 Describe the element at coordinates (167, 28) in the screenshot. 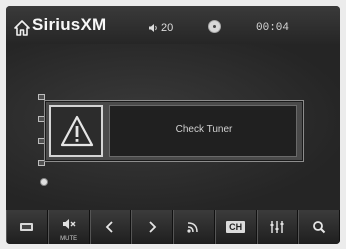

I see `volume-level: 20` at that location.